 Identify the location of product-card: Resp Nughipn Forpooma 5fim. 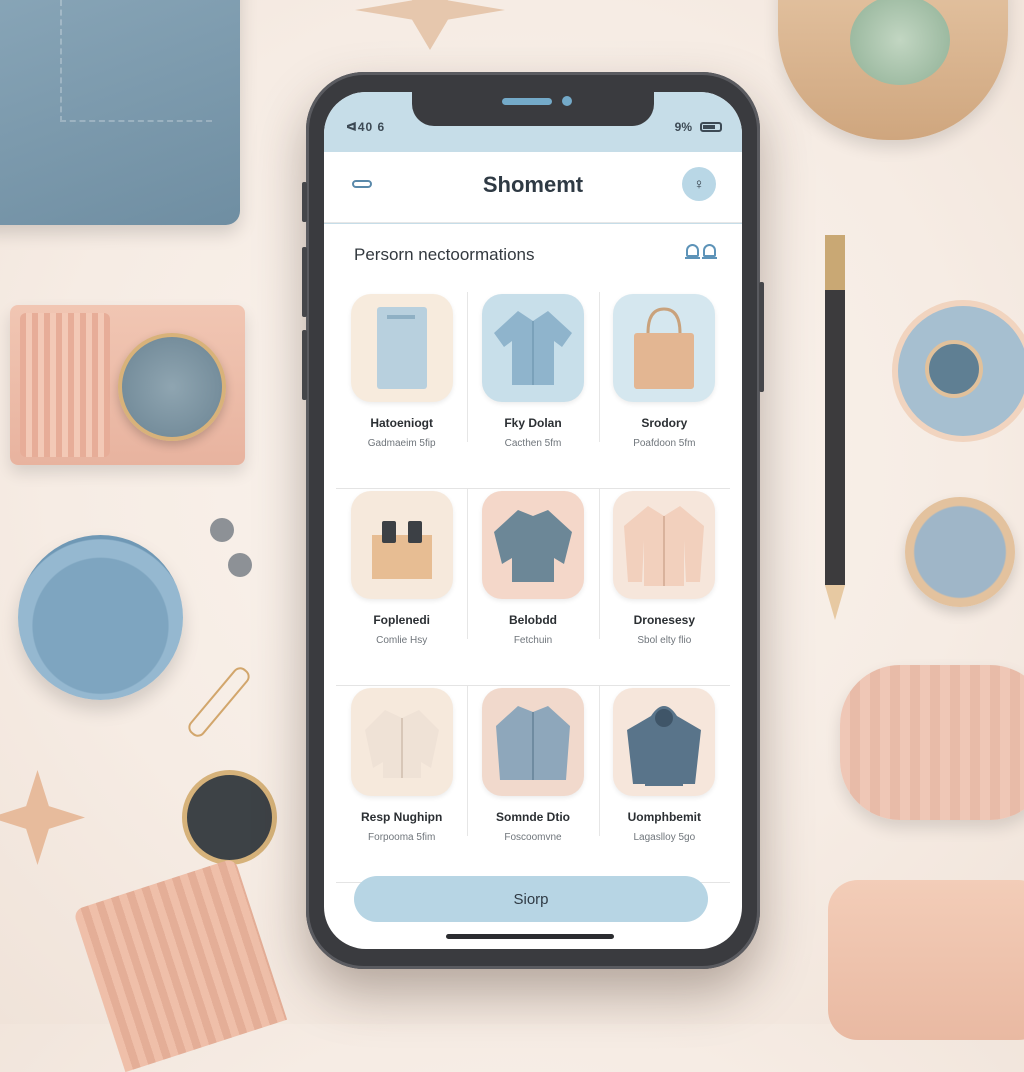
(401, 784).